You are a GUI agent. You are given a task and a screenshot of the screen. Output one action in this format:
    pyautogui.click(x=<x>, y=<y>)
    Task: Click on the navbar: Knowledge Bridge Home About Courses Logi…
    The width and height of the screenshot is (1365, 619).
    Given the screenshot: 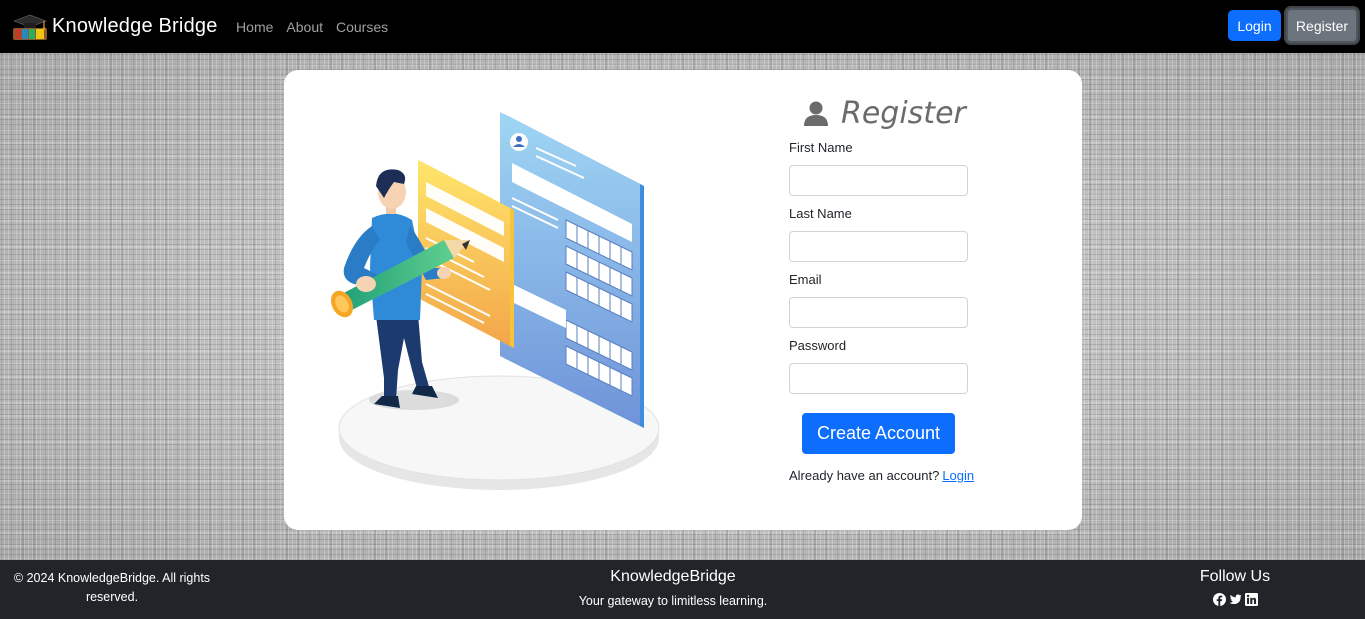 What is the action you would take?
    pyautogui.click(x=682, y=26)
    